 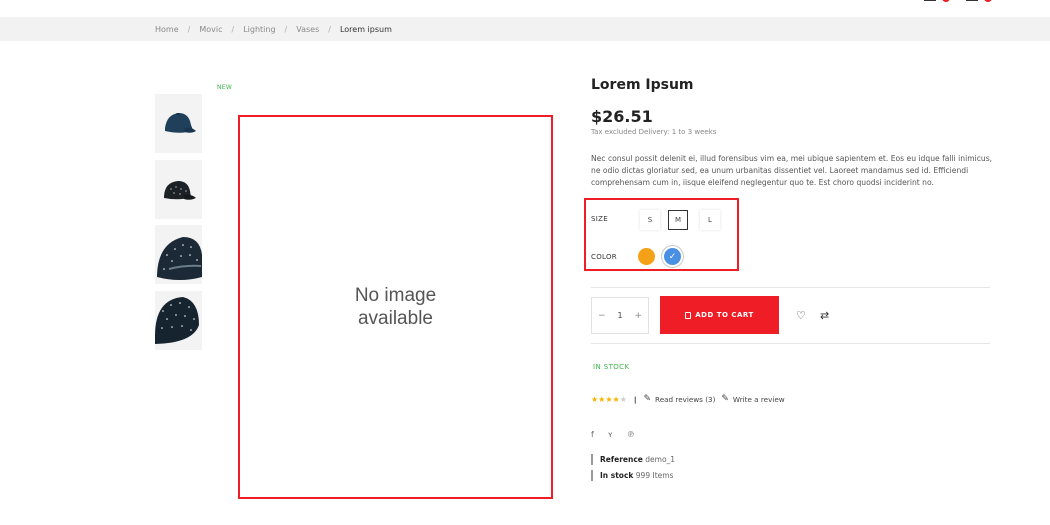 I want to click on product-price: $26.51, so click(x=622, y=116).